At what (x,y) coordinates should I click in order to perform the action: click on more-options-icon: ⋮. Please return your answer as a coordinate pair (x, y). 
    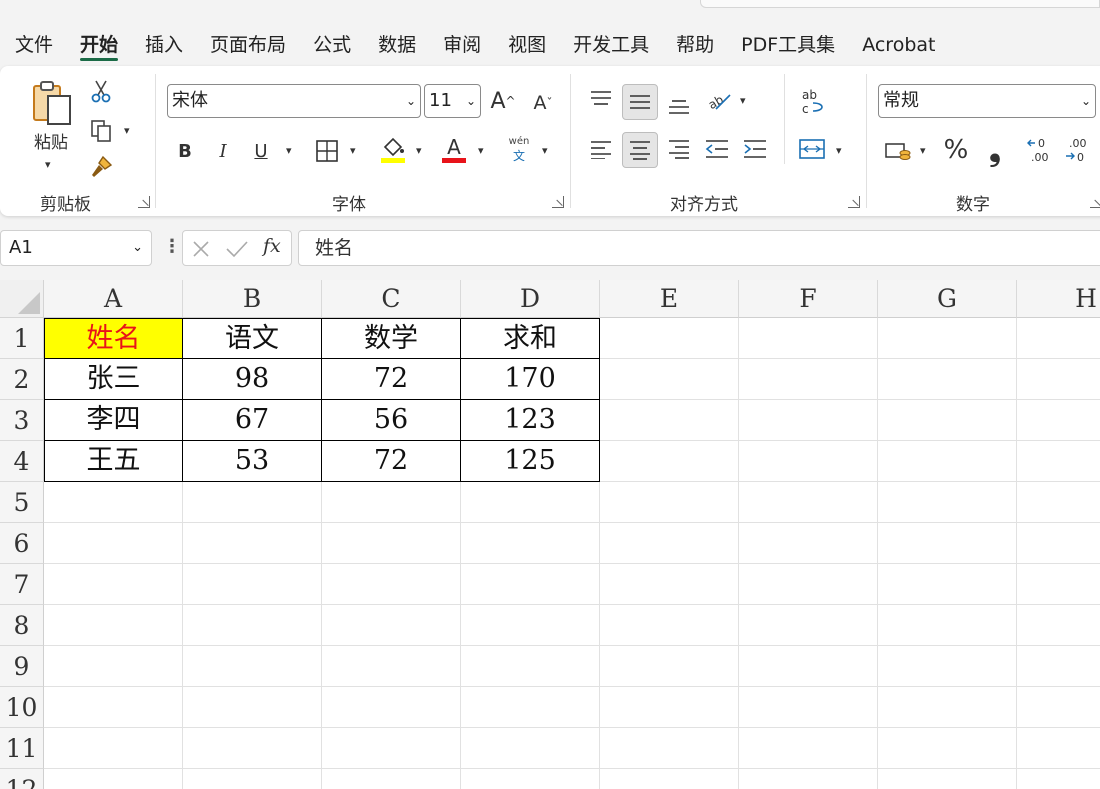
    Looking at the image, I should click on (172, 246).